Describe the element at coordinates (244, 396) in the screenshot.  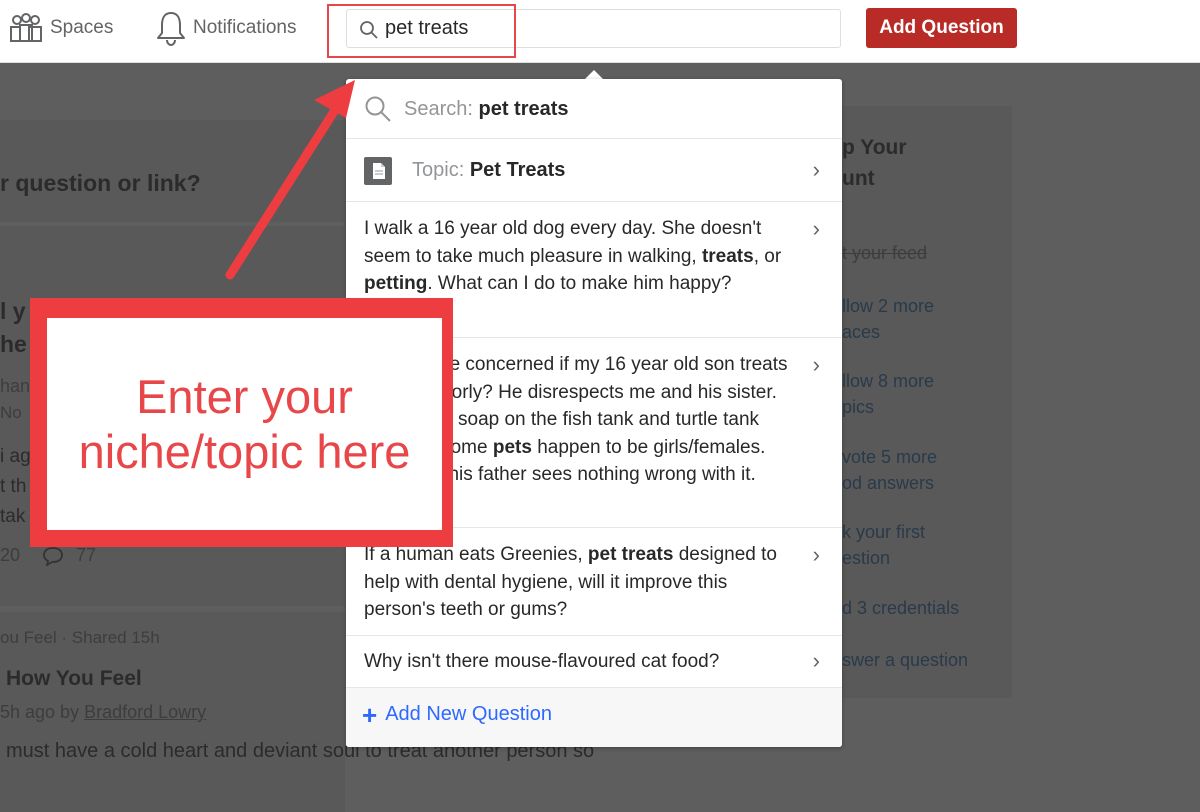
I see `annotation-line-1: Enter your` at that location.